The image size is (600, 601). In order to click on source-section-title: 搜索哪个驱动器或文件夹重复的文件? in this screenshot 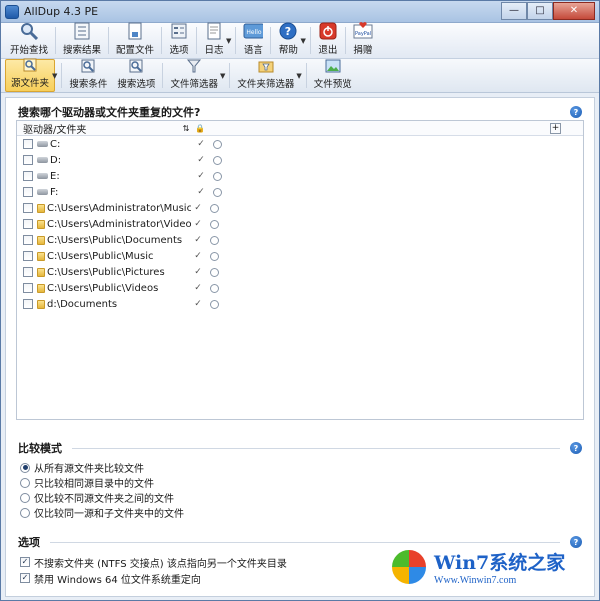, I will do `click(109, 112)`.